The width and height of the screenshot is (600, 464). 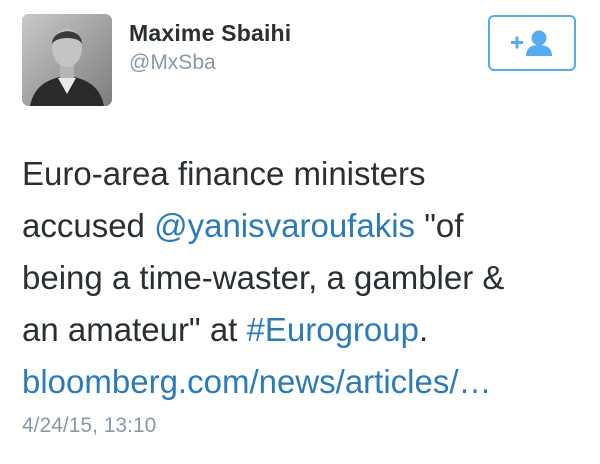 I want to click on tweet-line: an amateur" at #Eurogroup., so click(x=307, y=330).